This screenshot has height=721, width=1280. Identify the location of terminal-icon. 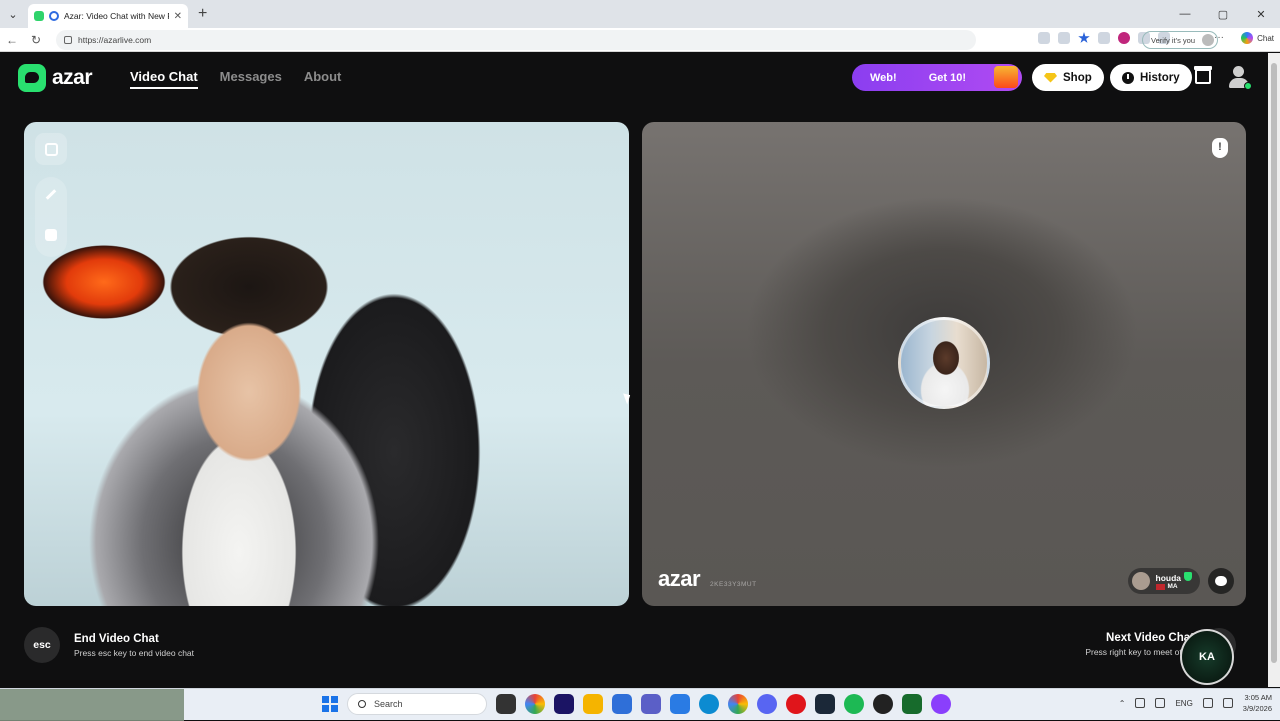
(912, 704).